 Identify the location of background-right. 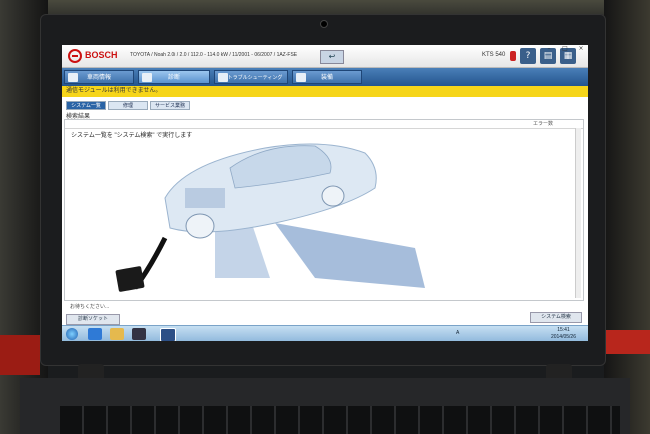
(627, 217).